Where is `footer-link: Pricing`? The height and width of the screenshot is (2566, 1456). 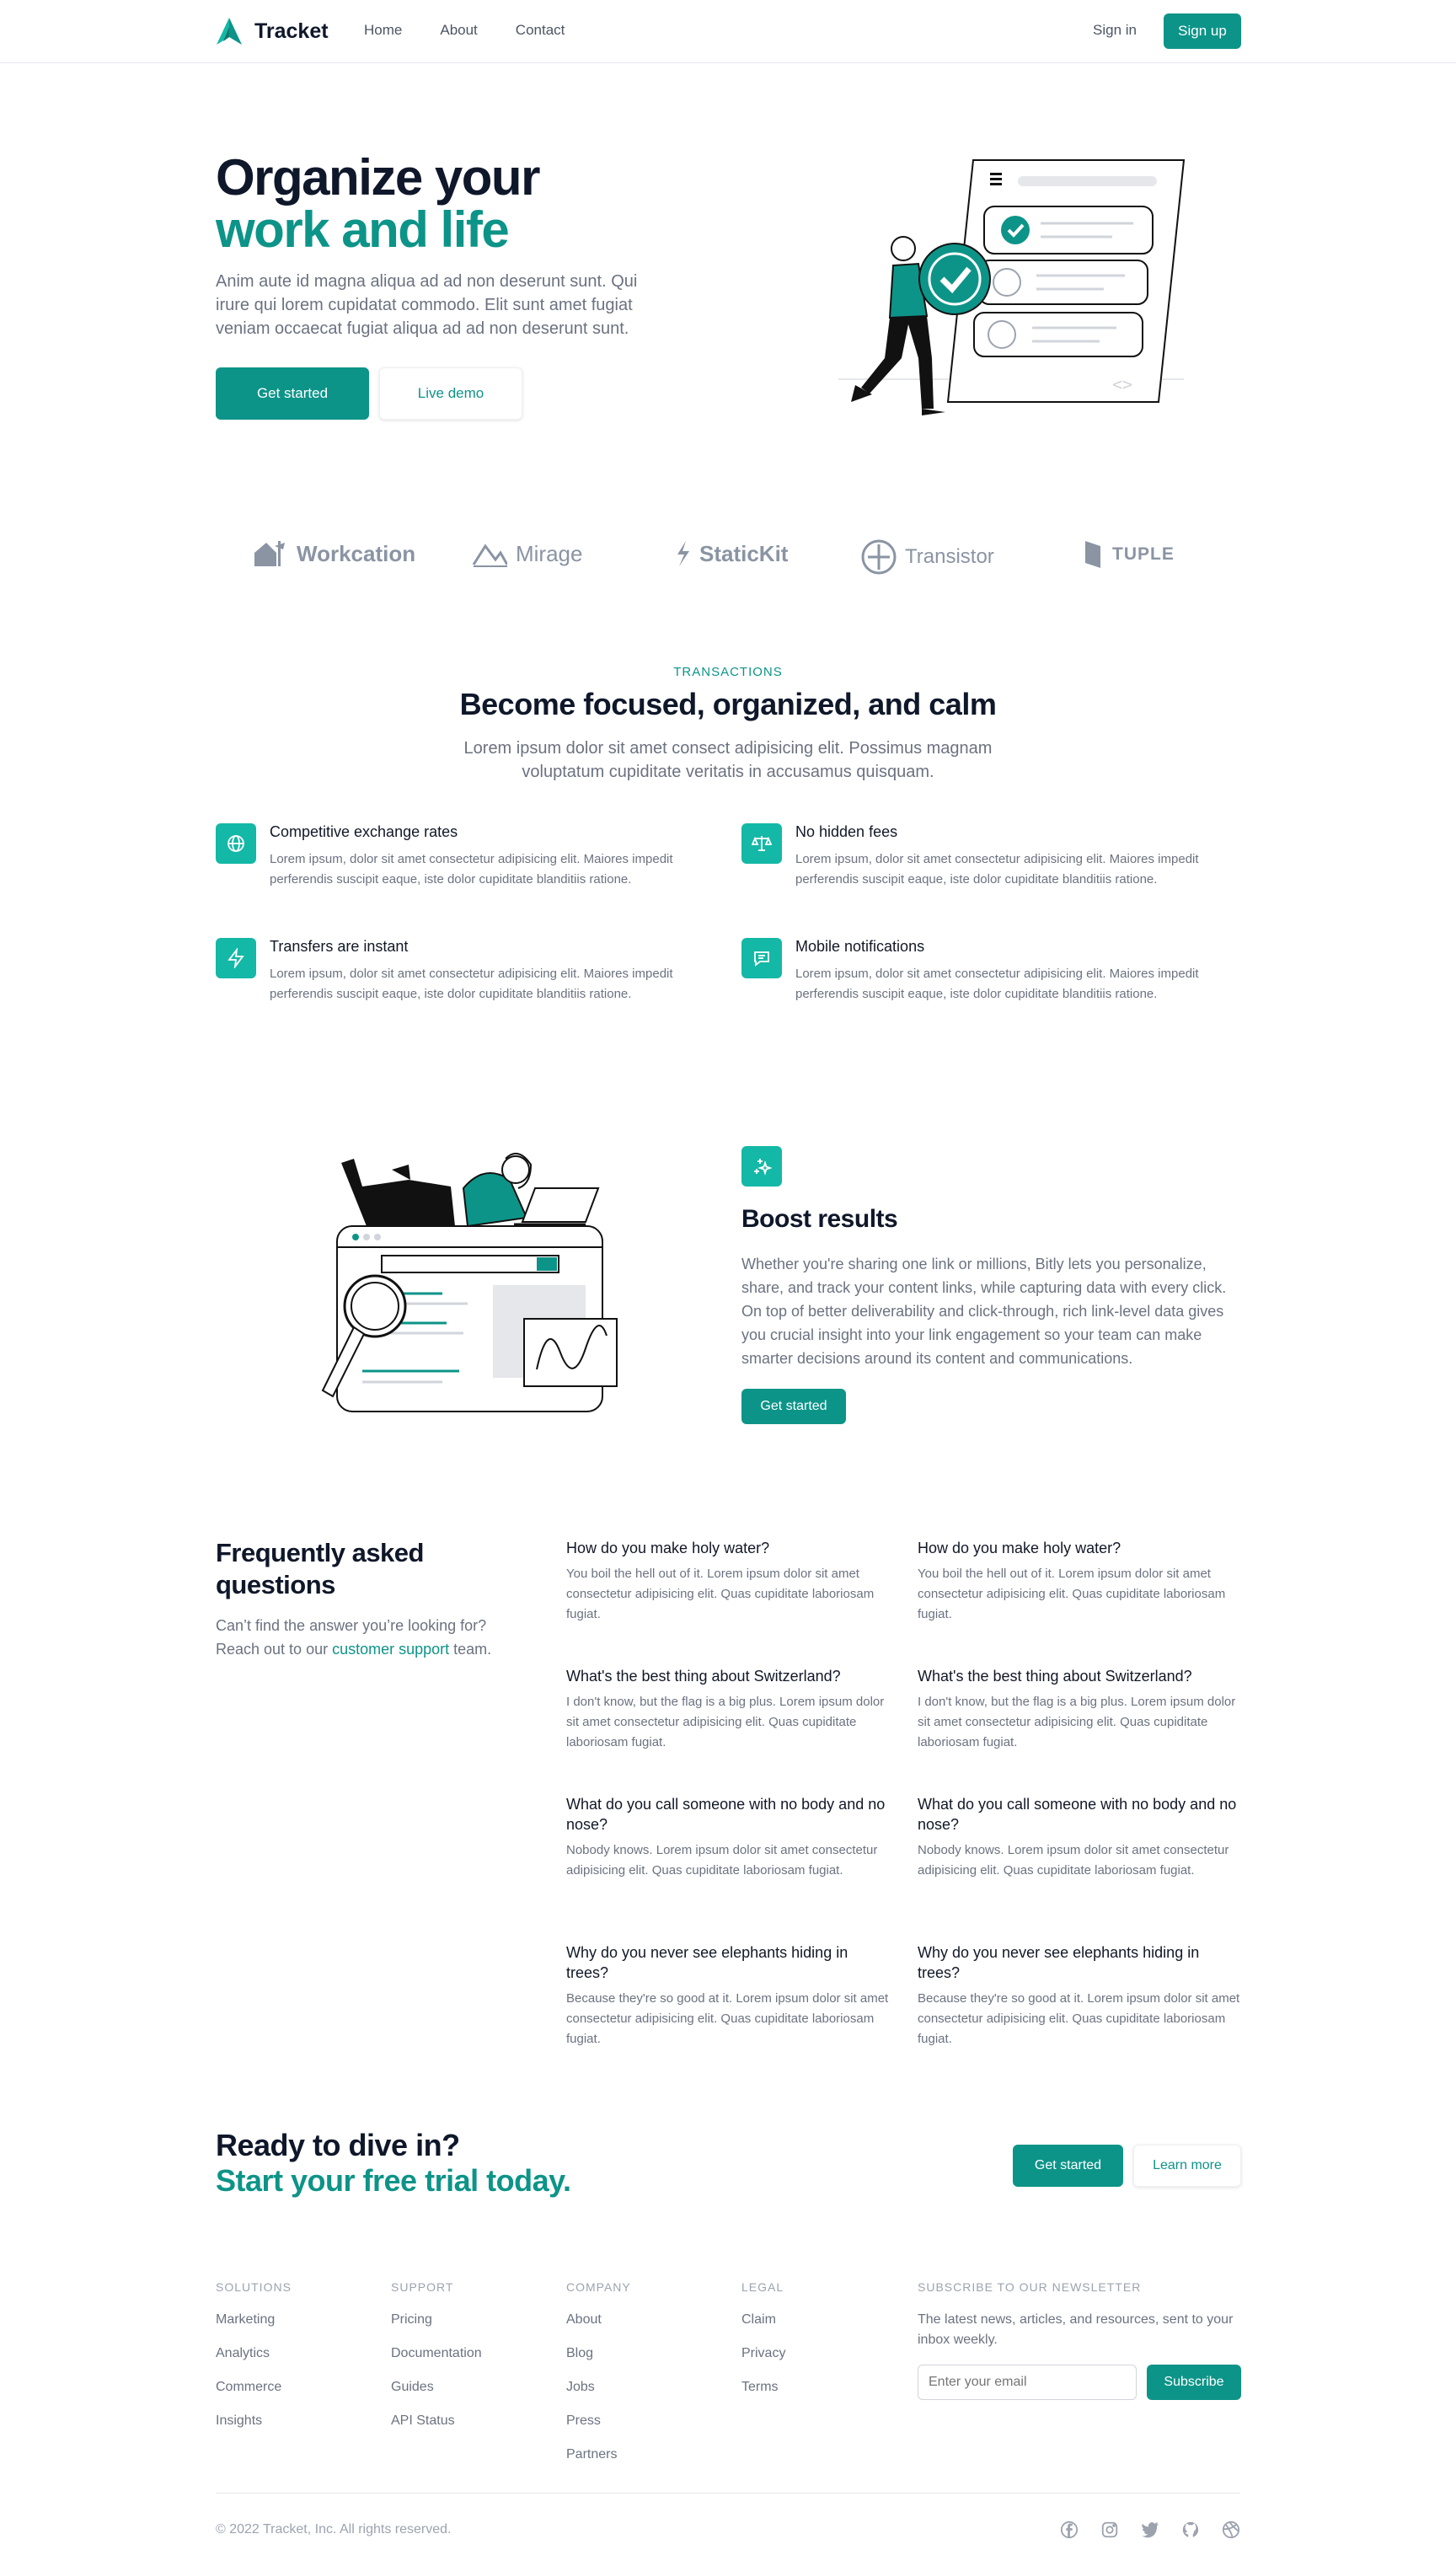
footer-link: Pricing is located at coordinates (436, 2320).